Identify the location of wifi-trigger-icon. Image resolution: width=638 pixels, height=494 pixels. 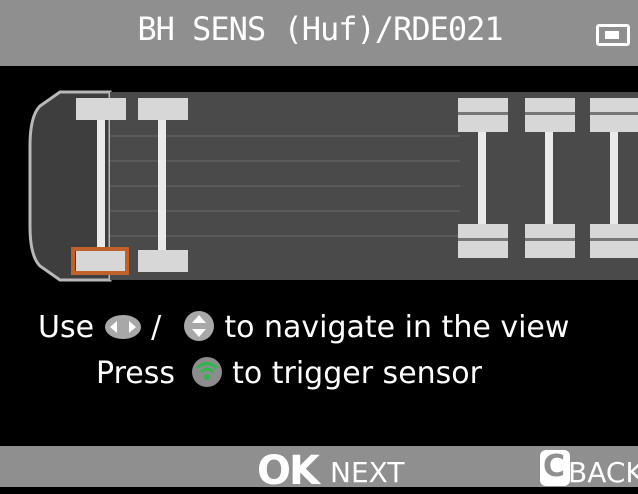
(207, 376).